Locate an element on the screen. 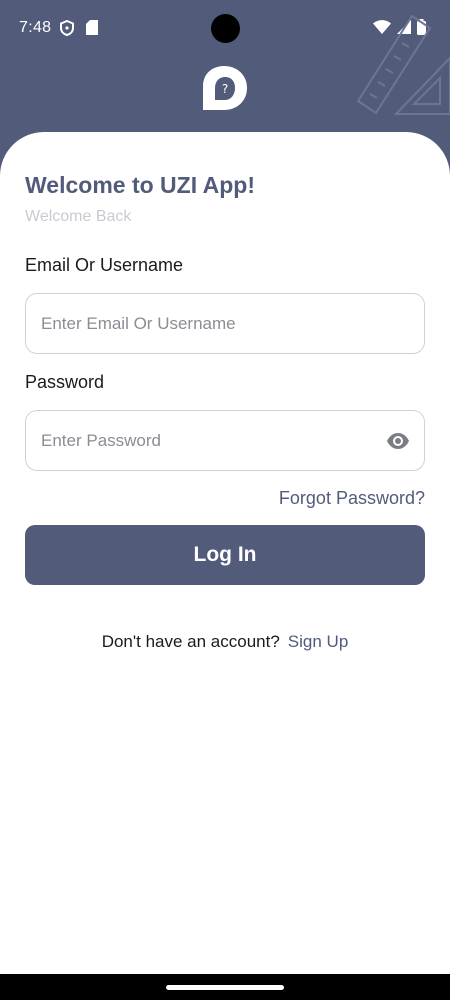 The height and width of the screenshot is (1000, 450). welcome-subtitle: Welcome Back is located at coordinates (78, 216).